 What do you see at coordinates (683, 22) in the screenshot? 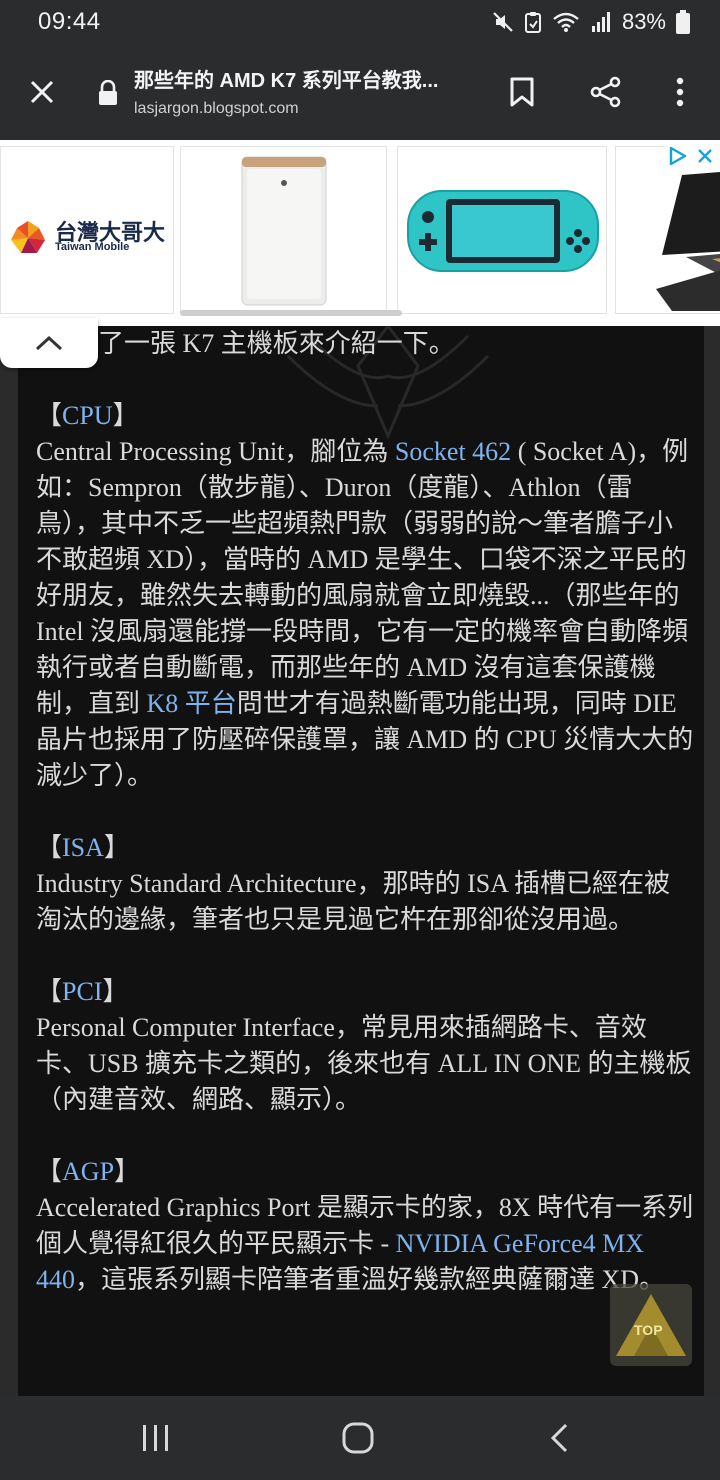
I see `battery-icon` at bounding box center [683, 22].